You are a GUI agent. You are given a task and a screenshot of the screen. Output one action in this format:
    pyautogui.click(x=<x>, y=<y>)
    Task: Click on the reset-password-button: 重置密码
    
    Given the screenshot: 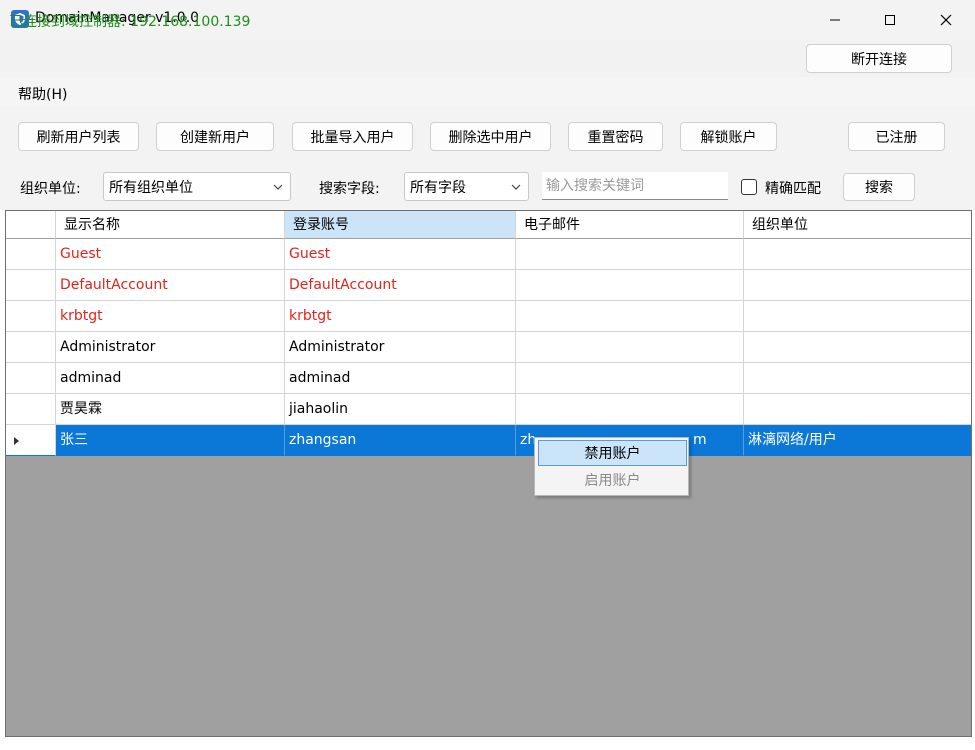 What is the action you would take?
    pyautogui.click(x=615, y=136)
    